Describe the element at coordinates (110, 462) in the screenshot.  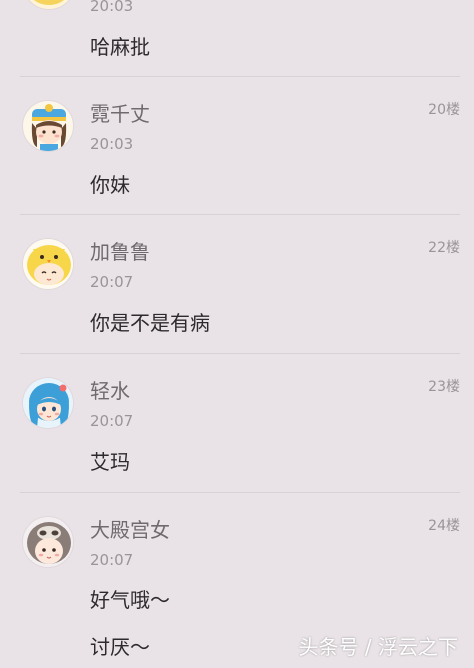
I see `comment-content: 艾玛` at that location.